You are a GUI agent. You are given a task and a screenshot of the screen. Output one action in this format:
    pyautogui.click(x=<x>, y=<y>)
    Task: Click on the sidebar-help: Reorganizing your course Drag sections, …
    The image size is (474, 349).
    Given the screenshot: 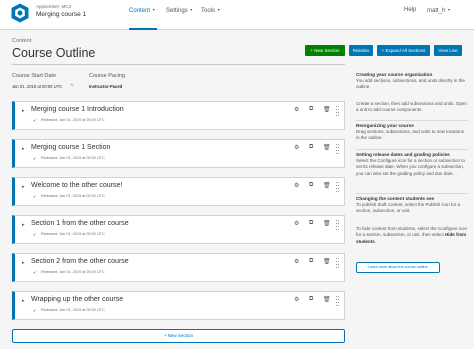 What is the action you would take?
    pyautogui.click(x=412, y=132)
    